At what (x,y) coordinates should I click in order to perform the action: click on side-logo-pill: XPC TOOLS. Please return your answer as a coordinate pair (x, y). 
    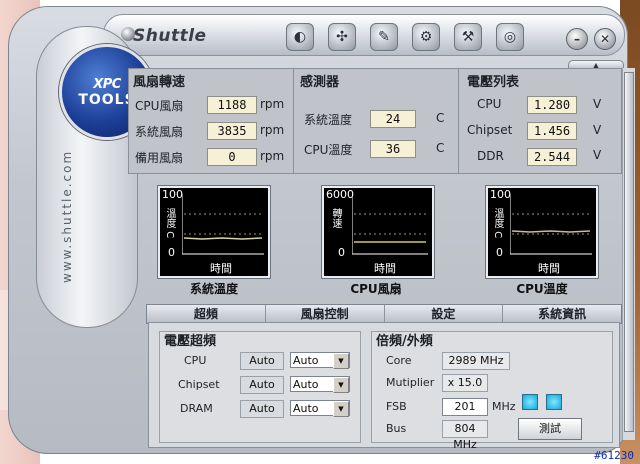
    Looking at the image, I should click on (95, 177).